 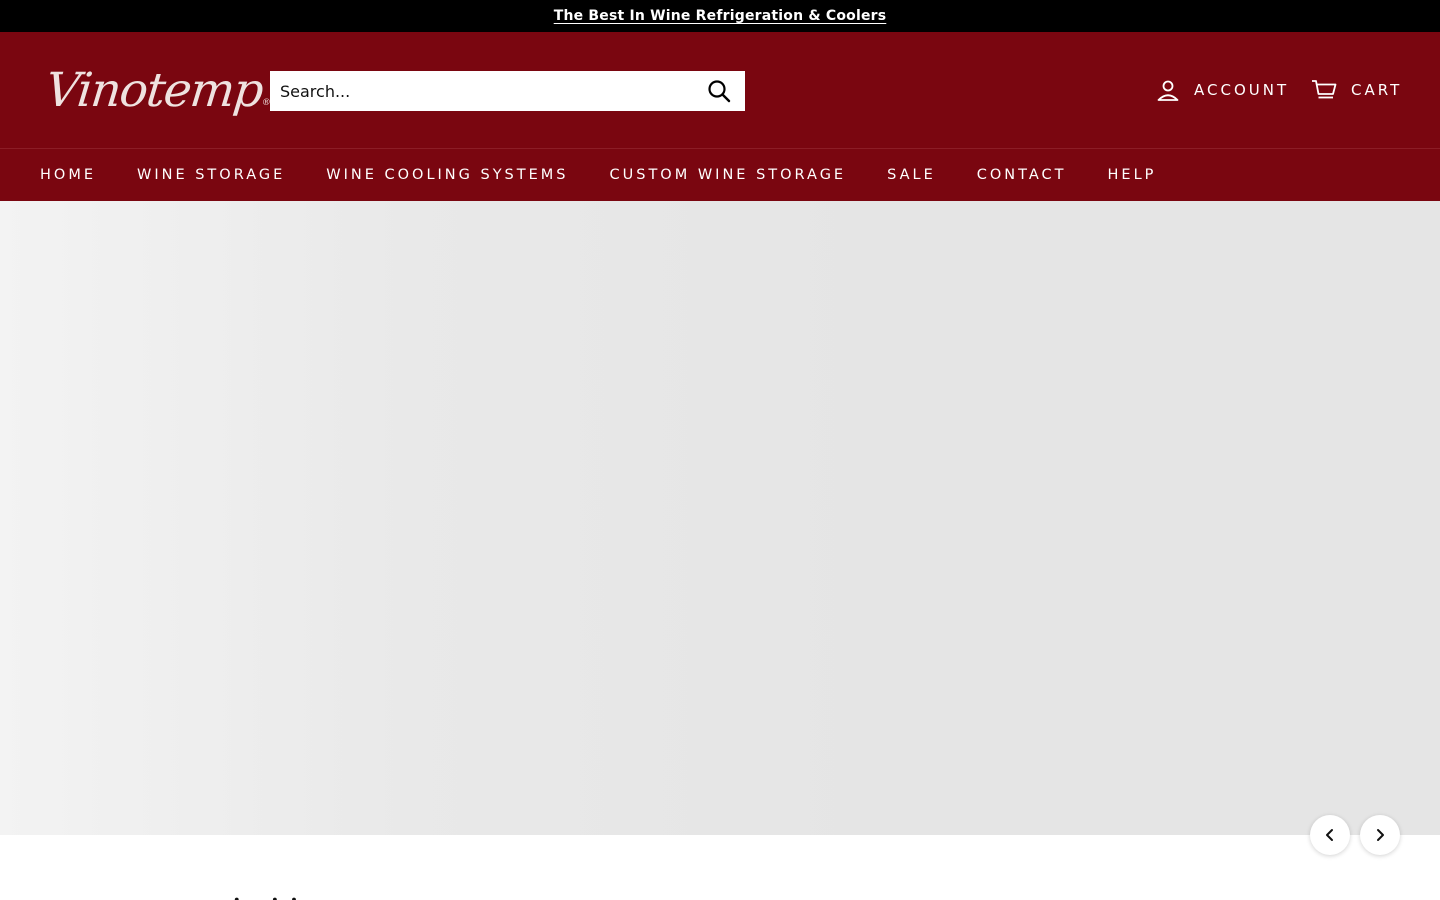 I want to click on cart-label: CART, so click(x=1377, y=90).